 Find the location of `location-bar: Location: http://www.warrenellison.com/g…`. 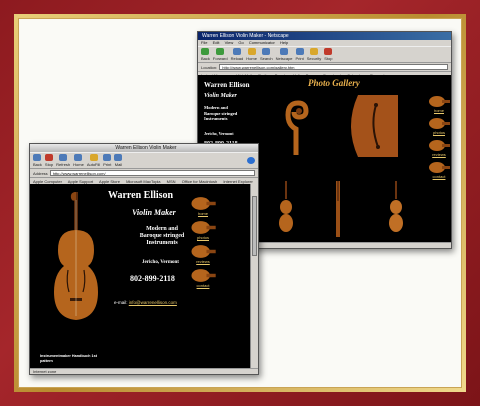

location-bar: Location: http://www.warrenellison.com/g… is located at coordinates (324, 67).